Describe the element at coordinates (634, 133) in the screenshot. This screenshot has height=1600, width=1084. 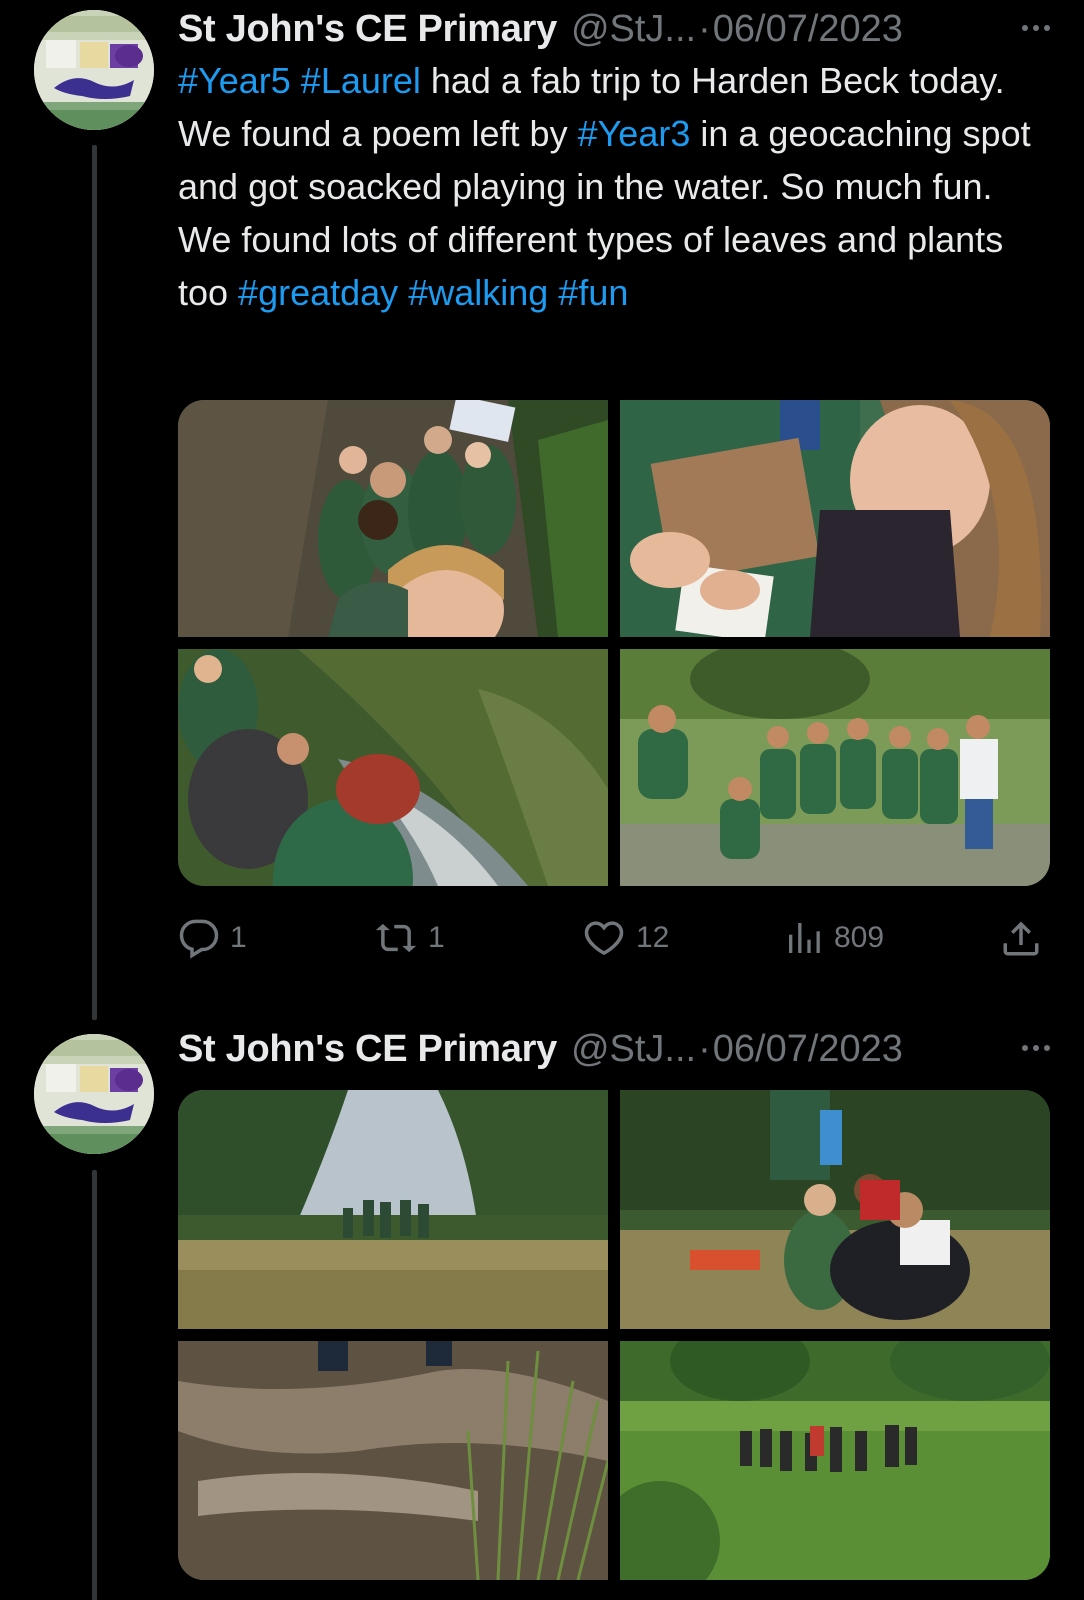
I see `hashtag-link: #Year3` at that location.